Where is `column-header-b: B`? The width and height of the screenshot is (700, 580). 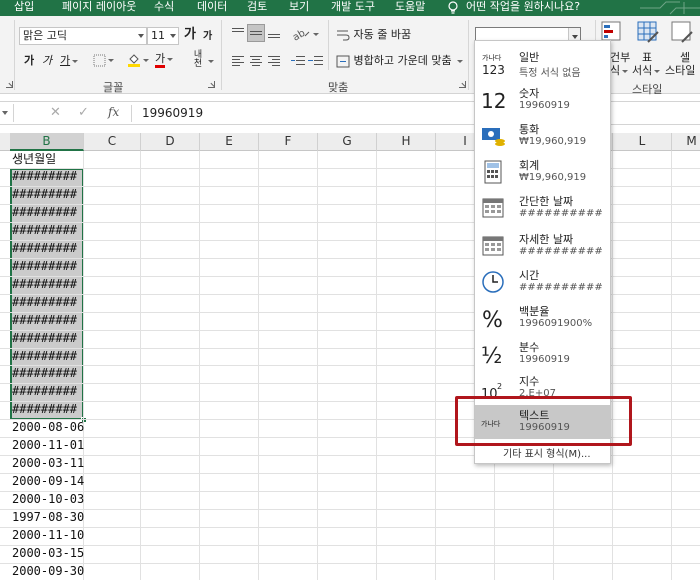 column-header-b: B is located at coordinates (47, 142).